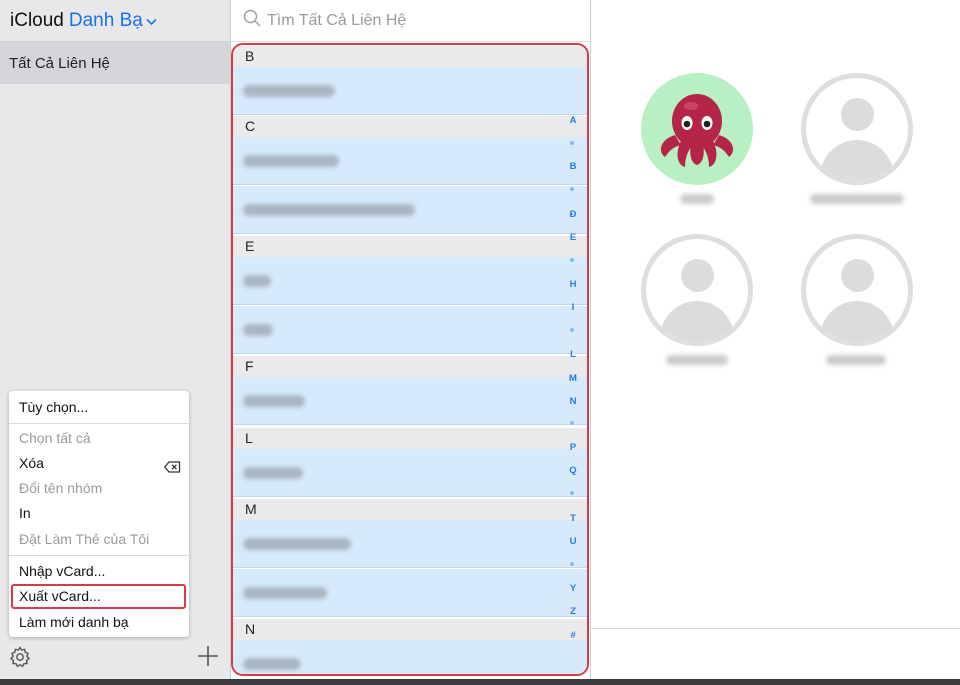 The height and width of the screenshot is (685, 960). I want to click on index-letter: Y, so click(573, 588).